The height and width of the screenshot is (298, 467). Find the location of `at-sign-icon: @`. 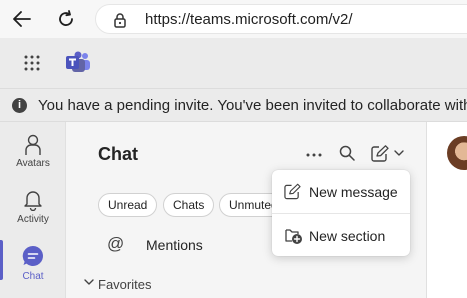

at-sign-icon: @ is located at coordinates (116, 243).